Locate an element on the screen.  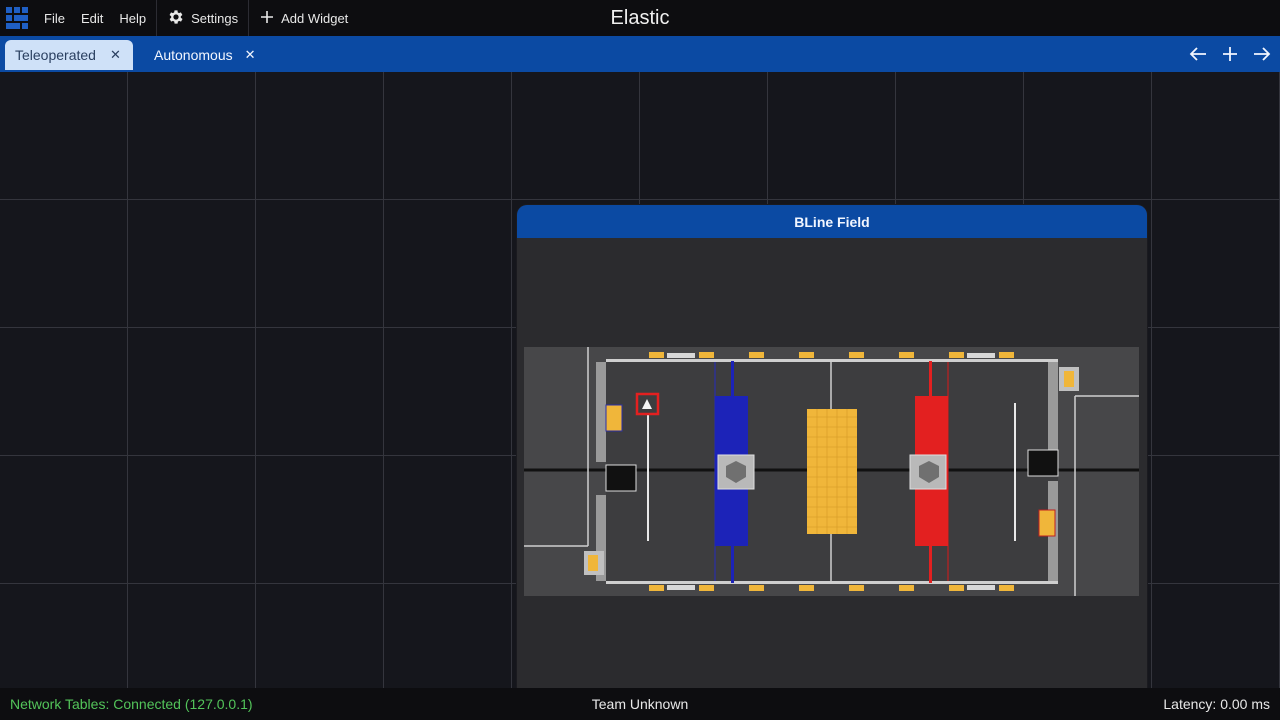
field-wall-top is located at coordinates (832, 360).